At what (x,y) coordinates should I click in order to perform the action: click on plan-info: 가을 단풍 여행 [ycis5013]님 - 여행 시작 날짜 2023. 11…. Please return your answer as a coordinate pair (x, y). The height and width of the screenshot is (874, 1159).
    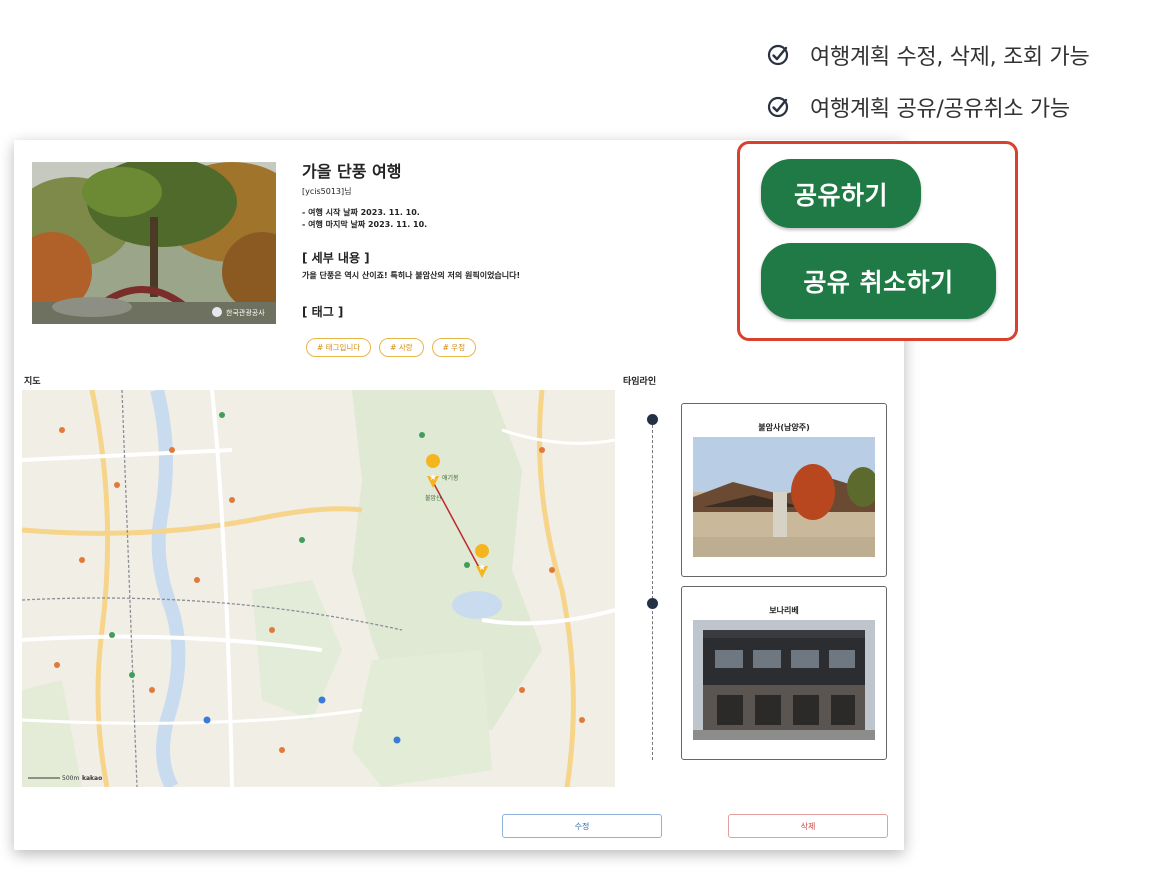
    Looking at the image, I should click on (512, 239).